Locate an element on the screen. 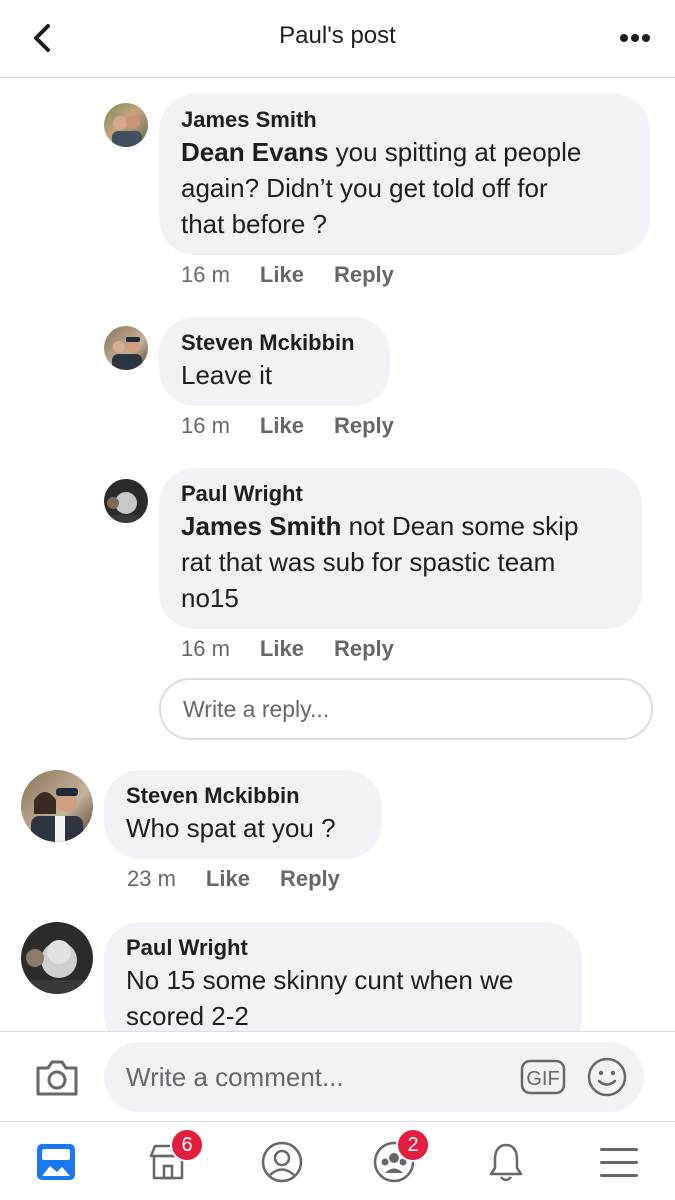 The image size is (675, 1200). comment-text: No 15 some skinny cunt when we scored 2-2 is located at coordinates (320, 998).